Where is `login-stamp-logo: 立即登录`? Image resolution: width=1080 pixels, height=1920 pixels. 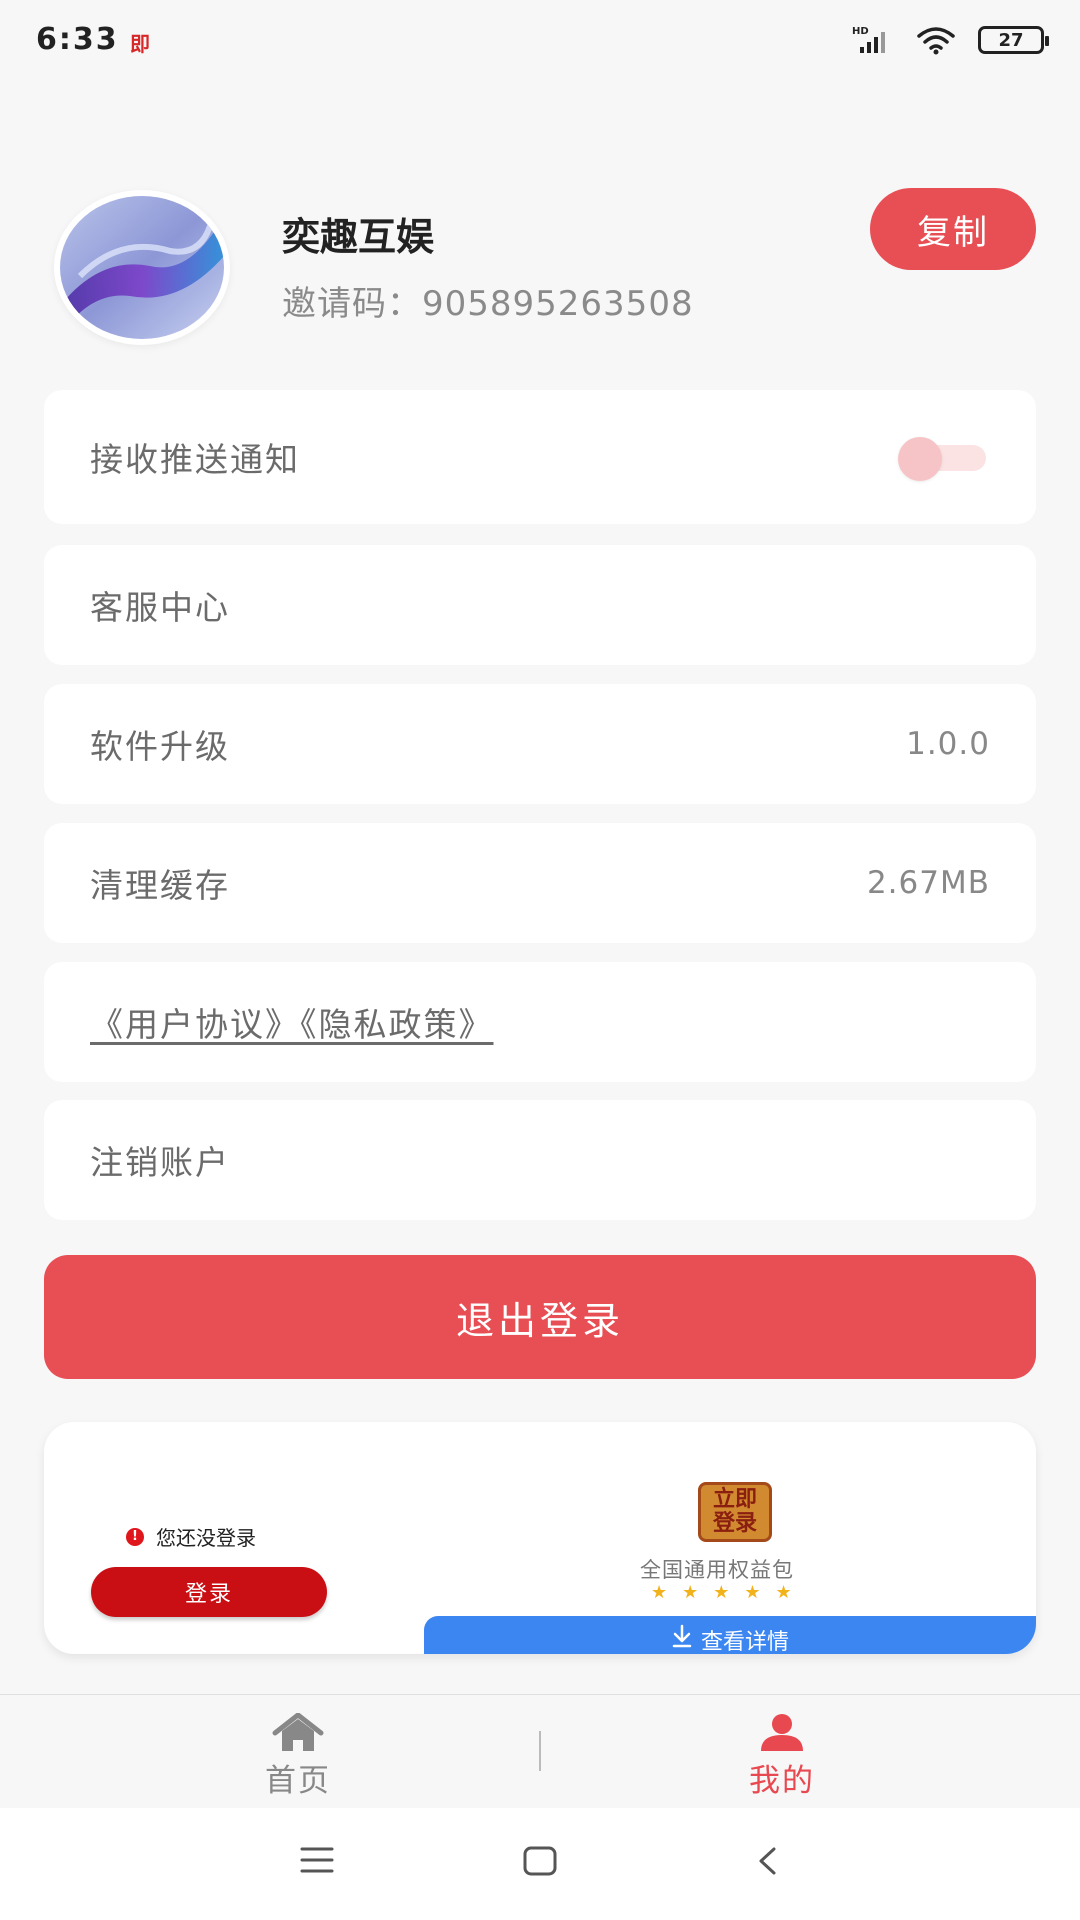
login-stamp-logo: 立即登录 is located at coordinates (735, 1512).